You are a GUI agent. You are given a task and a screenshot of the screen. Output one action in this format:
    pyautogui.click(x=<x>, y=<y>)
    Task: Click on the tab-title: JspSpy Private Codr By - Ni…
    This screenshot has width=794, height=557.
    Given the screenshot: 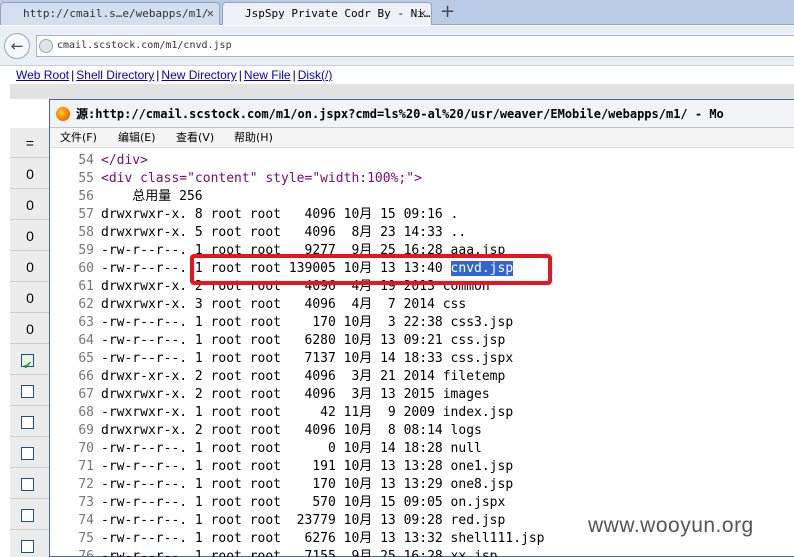 What is the action you would take?
    pyautogui.click(x=338, y=13)
    